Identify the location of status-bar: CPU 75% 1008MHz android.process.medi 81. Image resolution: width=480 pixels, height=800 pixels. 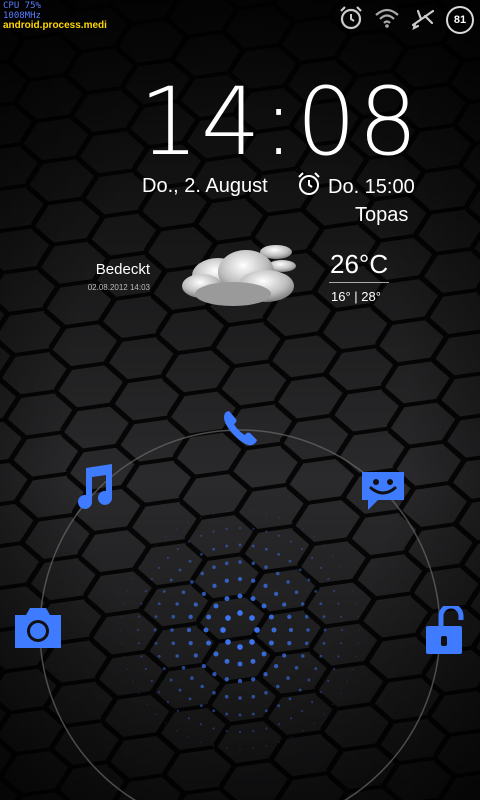
(240, 19).